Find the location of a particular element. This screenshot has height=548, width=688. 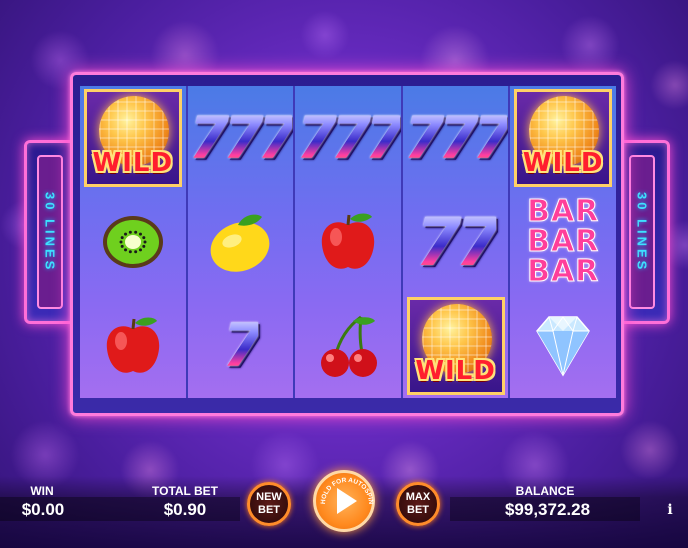

max-bet-label: MAX BET is located at coordinates (418, 503).